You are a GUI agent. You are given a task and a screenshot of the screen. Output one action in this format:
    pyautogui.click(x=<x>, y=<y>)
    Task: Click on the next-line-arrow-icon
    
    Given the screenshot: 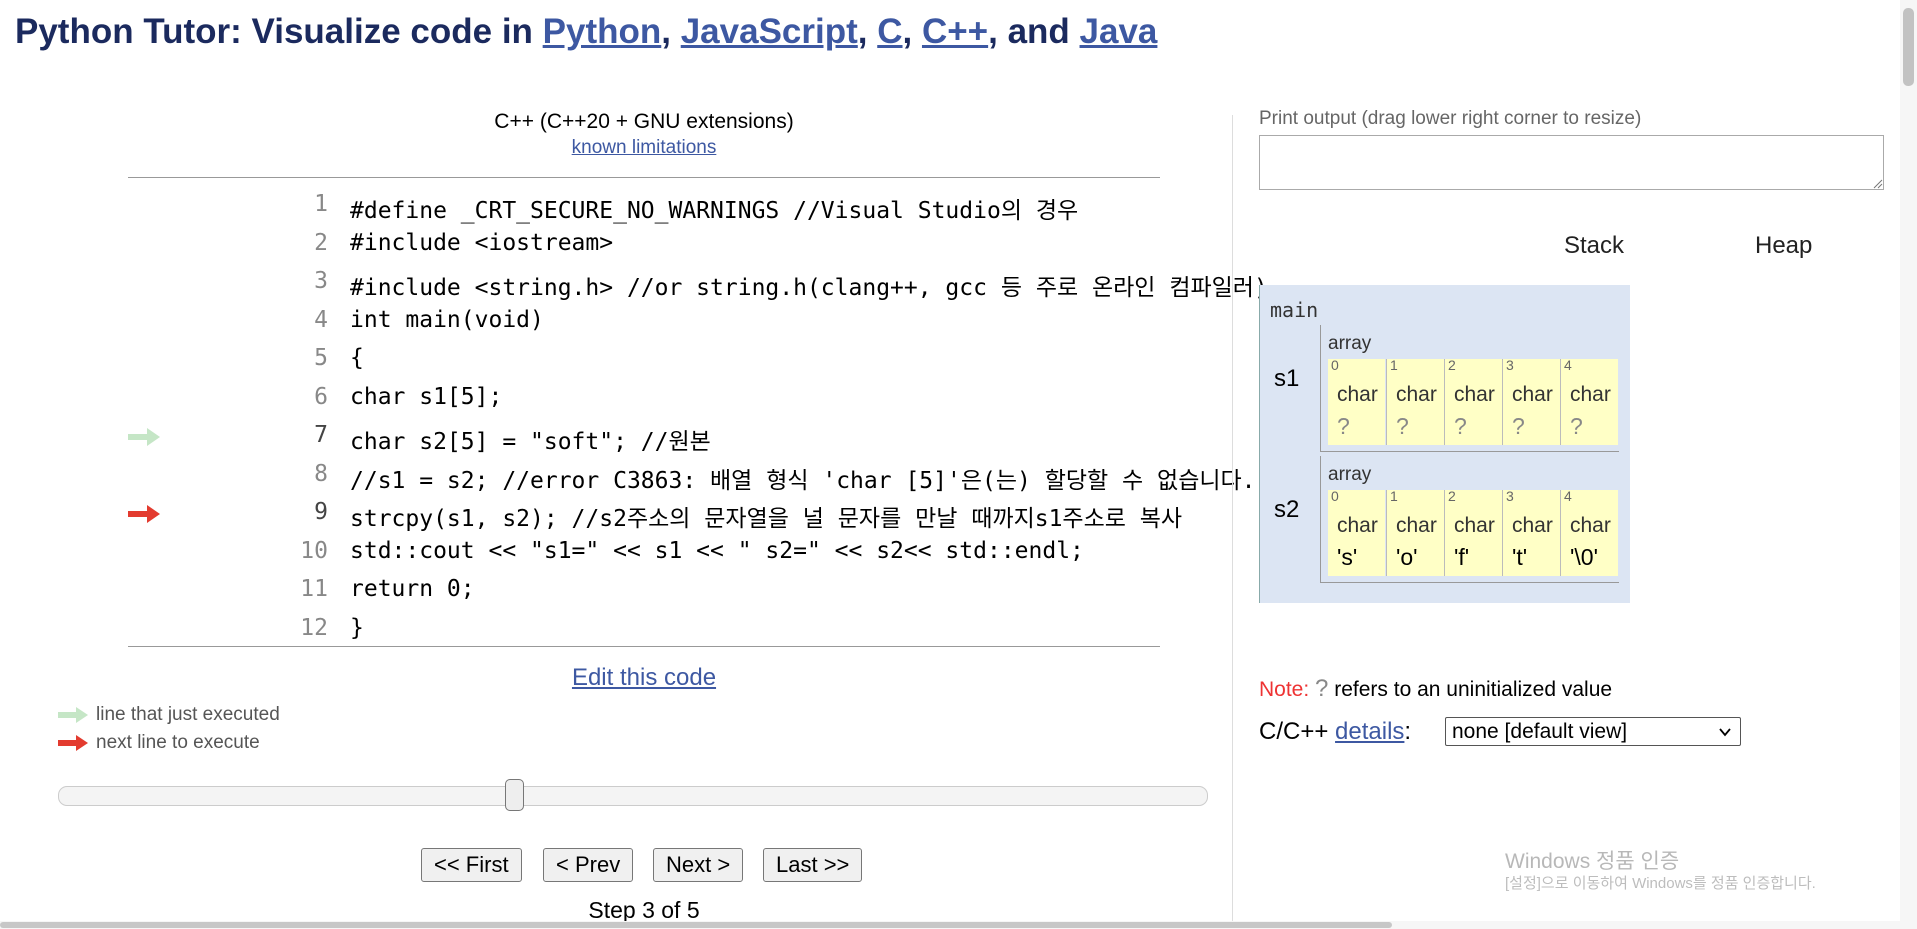 What is the action you would take?
    pyautogui.click(x=144, y=514)
    